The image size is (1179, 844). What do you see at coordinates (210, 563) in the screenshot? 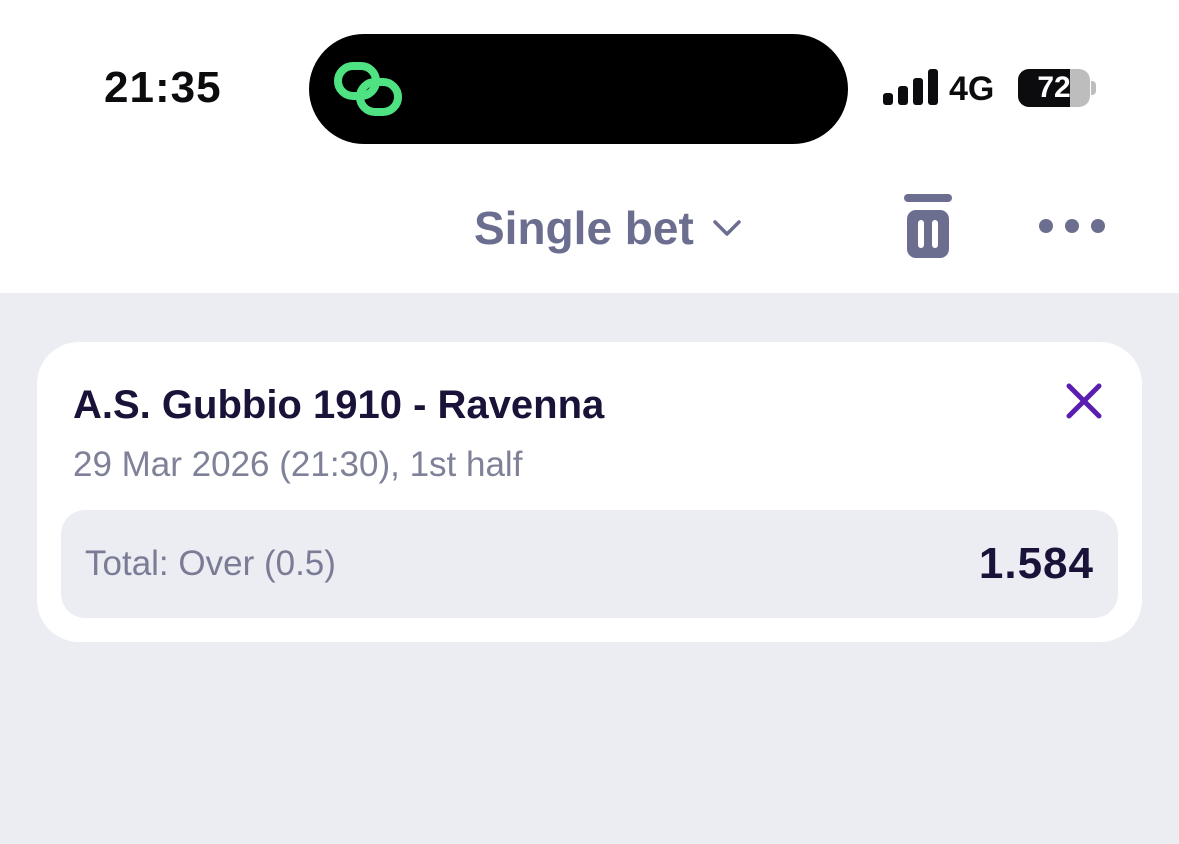
I see `selection-label: Total: Over (0.5)` at bounding box center [210, 563].